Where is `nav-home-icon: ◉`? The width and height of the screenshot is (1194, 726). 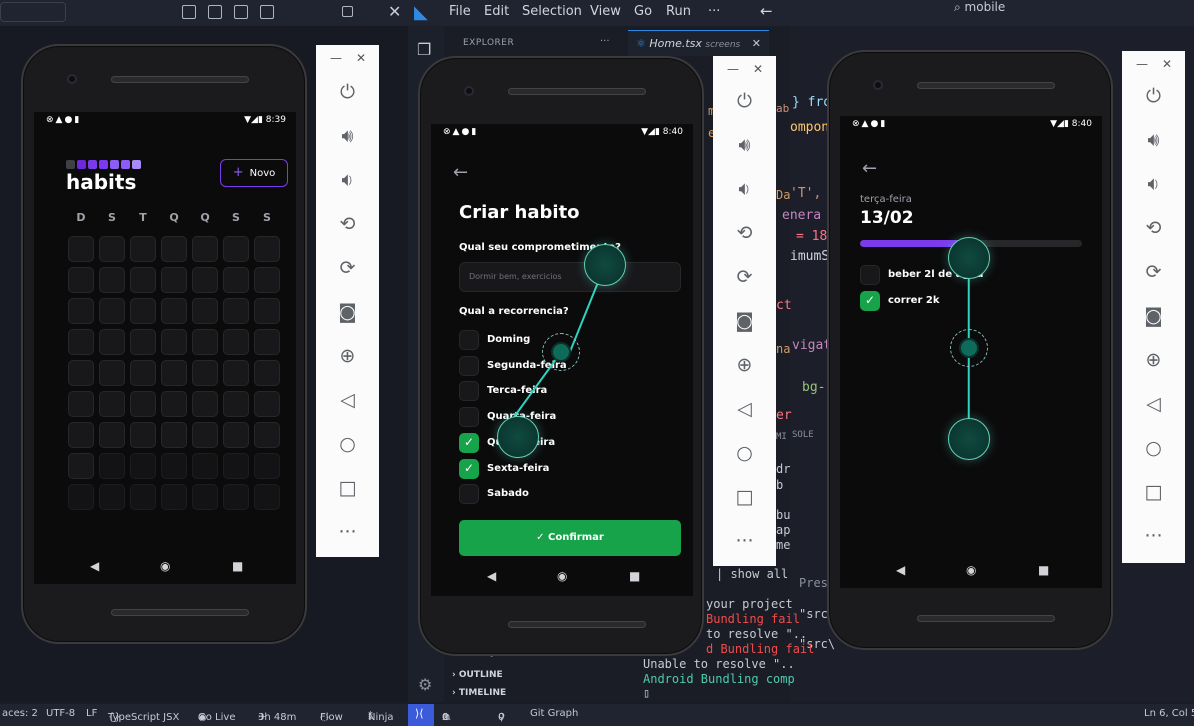 nav-home-icon: ◉ is located at coordinates (562, 576).